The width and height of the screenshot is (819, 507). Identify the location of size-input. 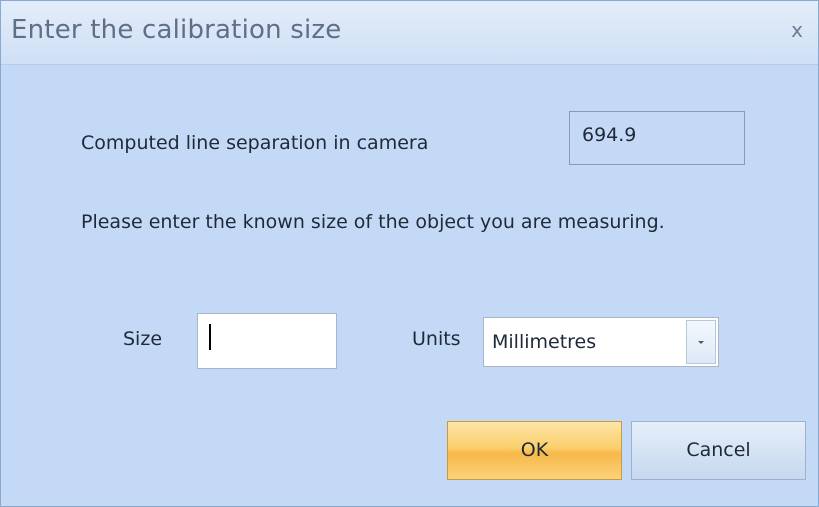
(267, 341).